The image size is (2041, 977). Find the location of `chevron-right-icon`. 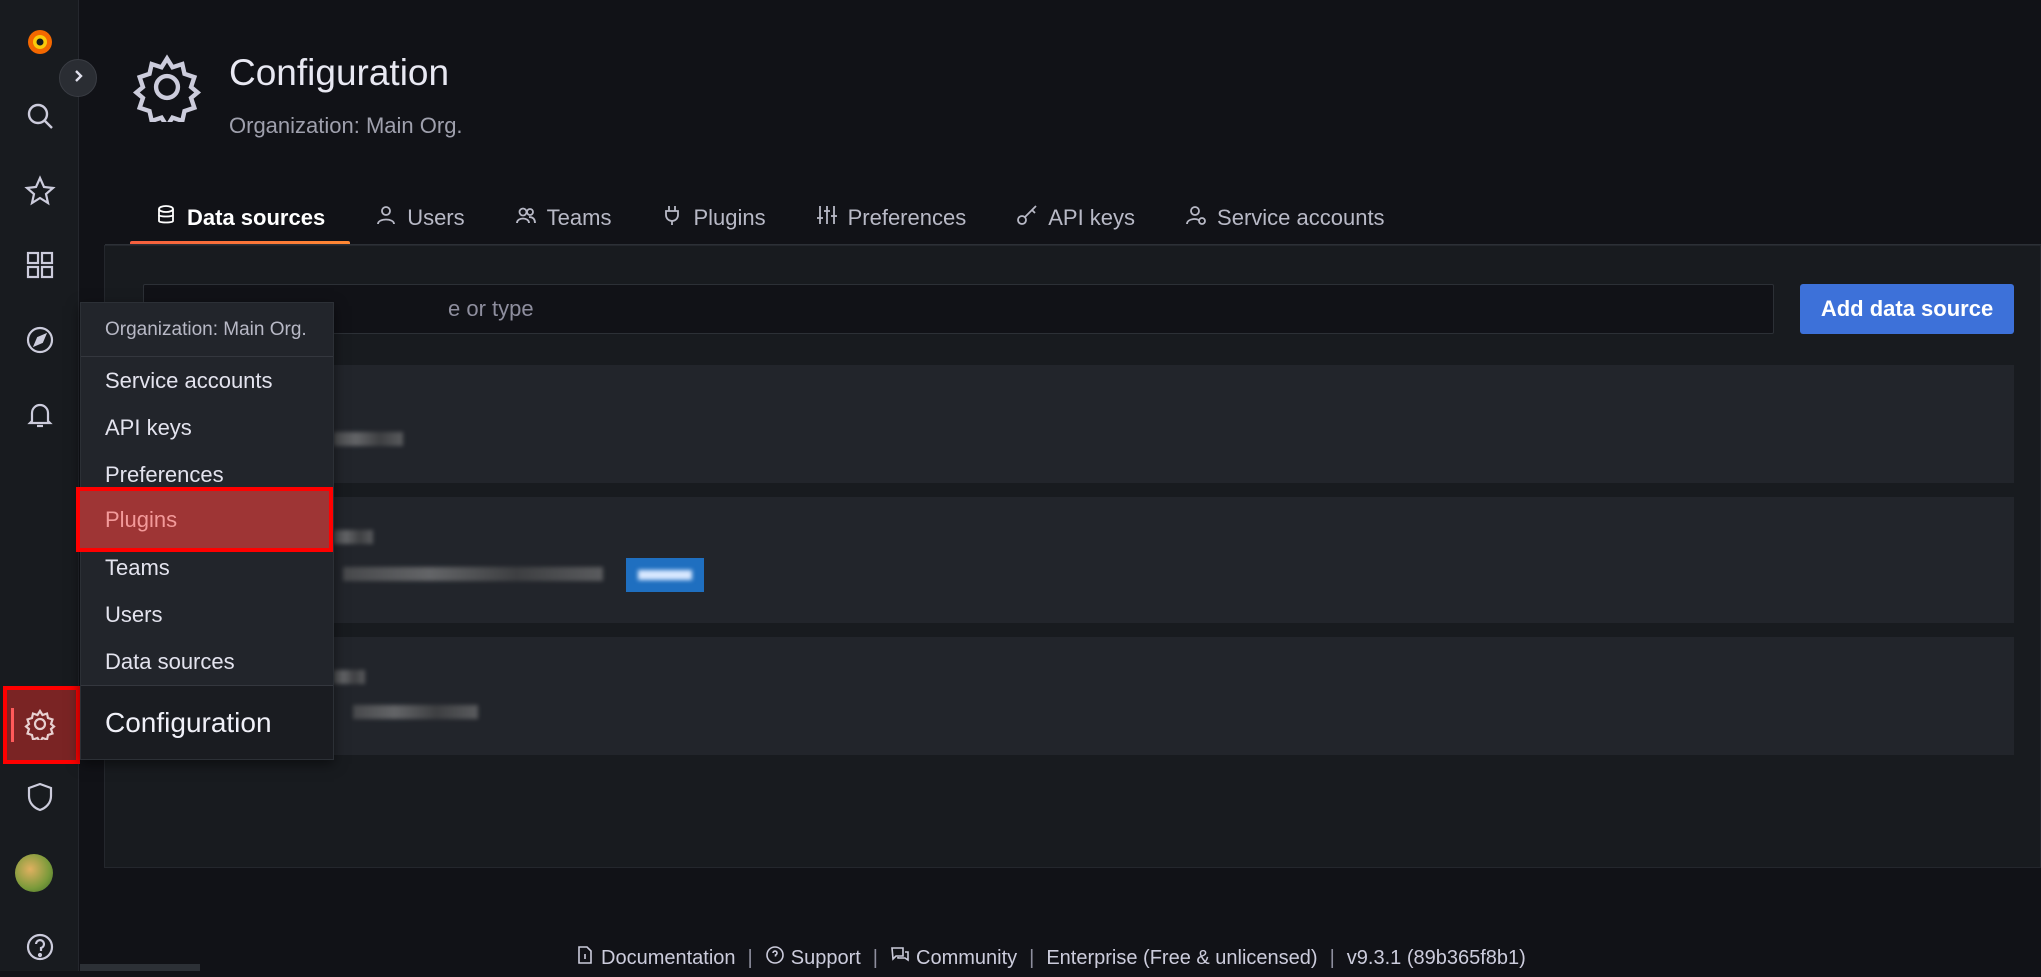

chevron-right-icon is located at coordinates (78, 78).